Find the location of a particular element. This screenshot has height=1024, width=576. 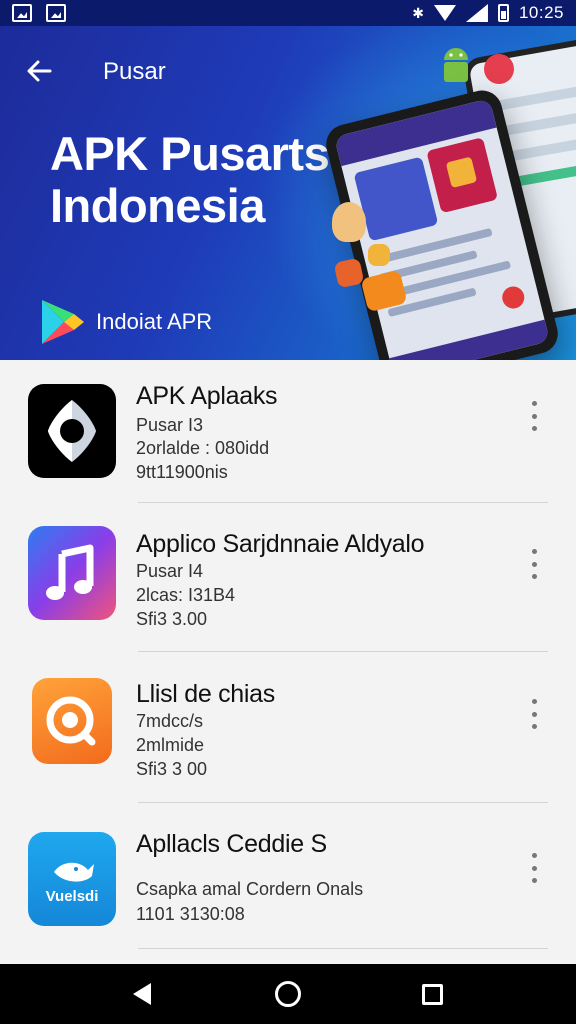

navigation-bar is located at coordinates (288, 994).